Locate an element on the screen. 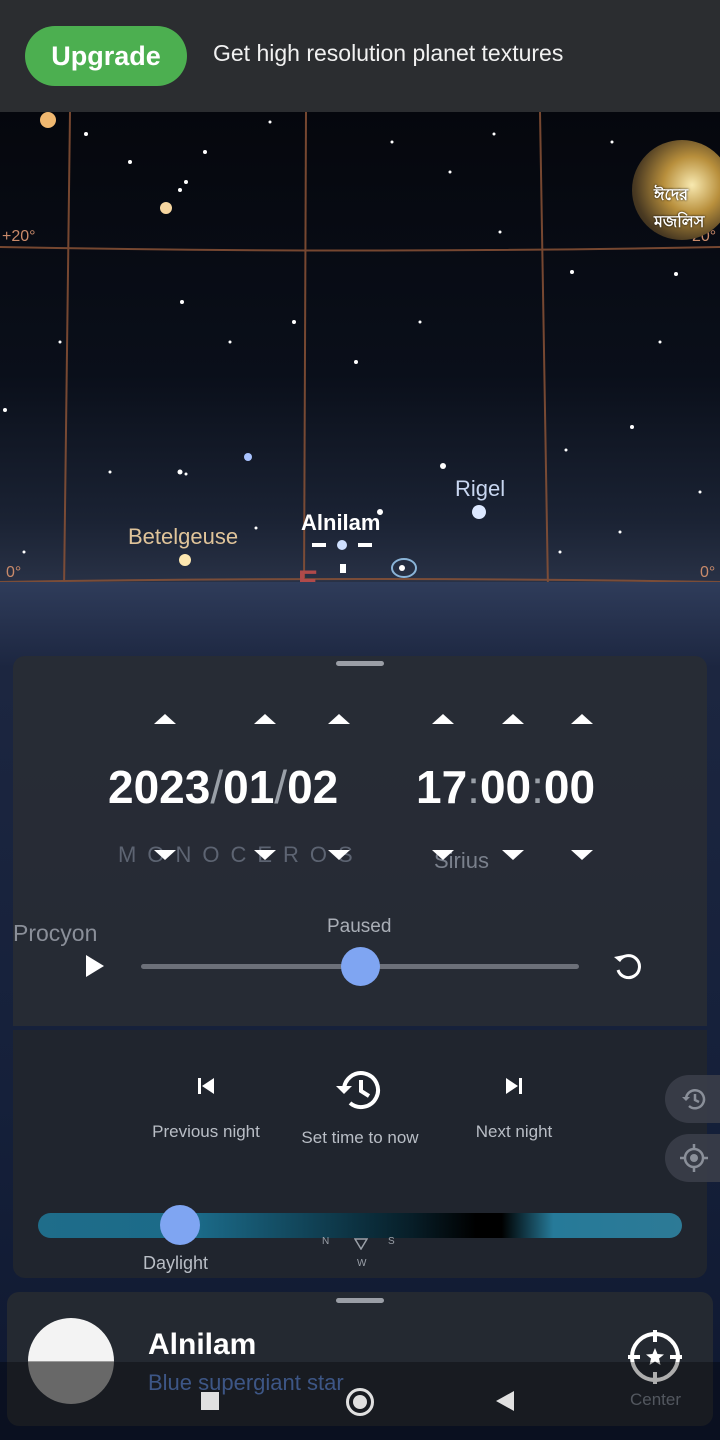  date-display: 2023/01/02 is located at coordinates (223, 787).